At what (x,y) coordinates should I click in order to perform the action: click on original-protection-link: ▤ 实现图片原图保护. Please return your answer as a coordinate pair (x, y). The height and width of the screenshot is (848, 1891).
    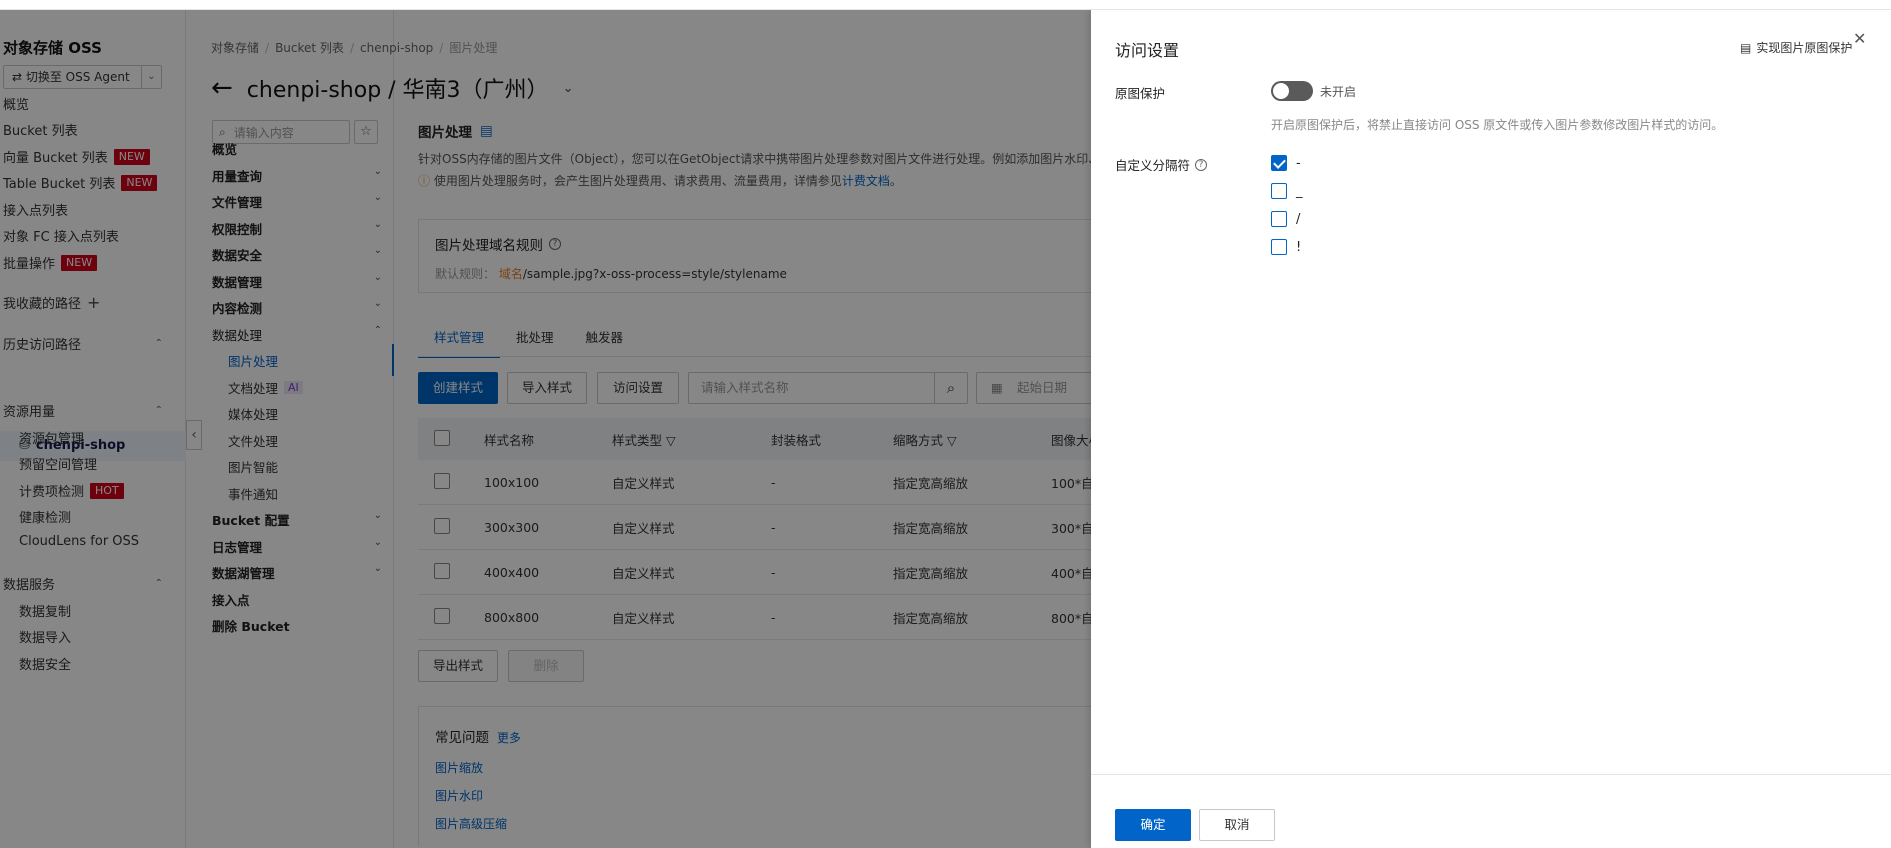
    Looking at the image, I should click on (1796, 47).